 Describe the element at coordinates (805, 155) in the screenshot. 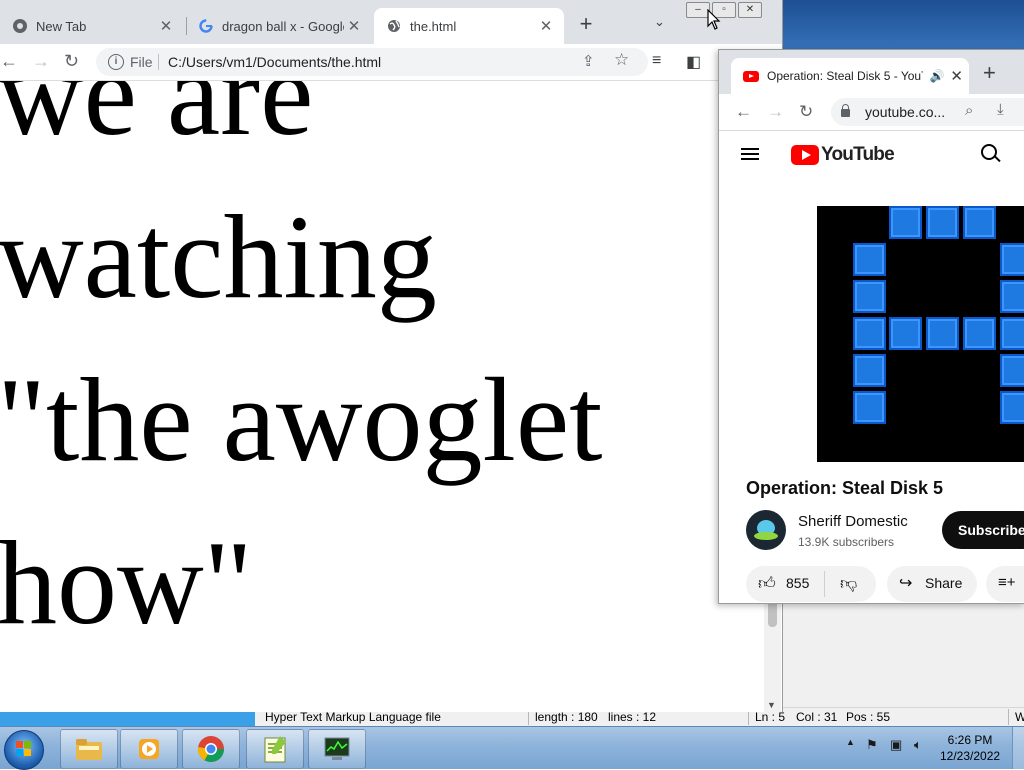

I see `youtube-logo` at that location.